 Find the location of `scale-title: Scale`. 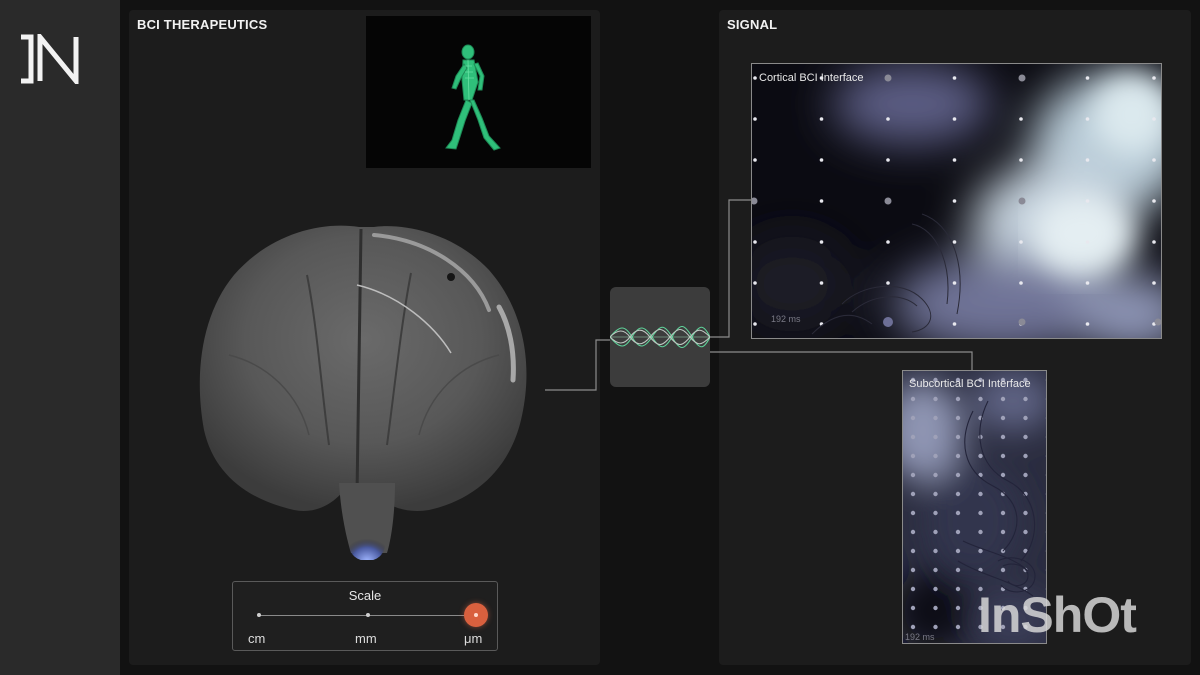

scale-title: Scale is located at coordinates (365, 595).